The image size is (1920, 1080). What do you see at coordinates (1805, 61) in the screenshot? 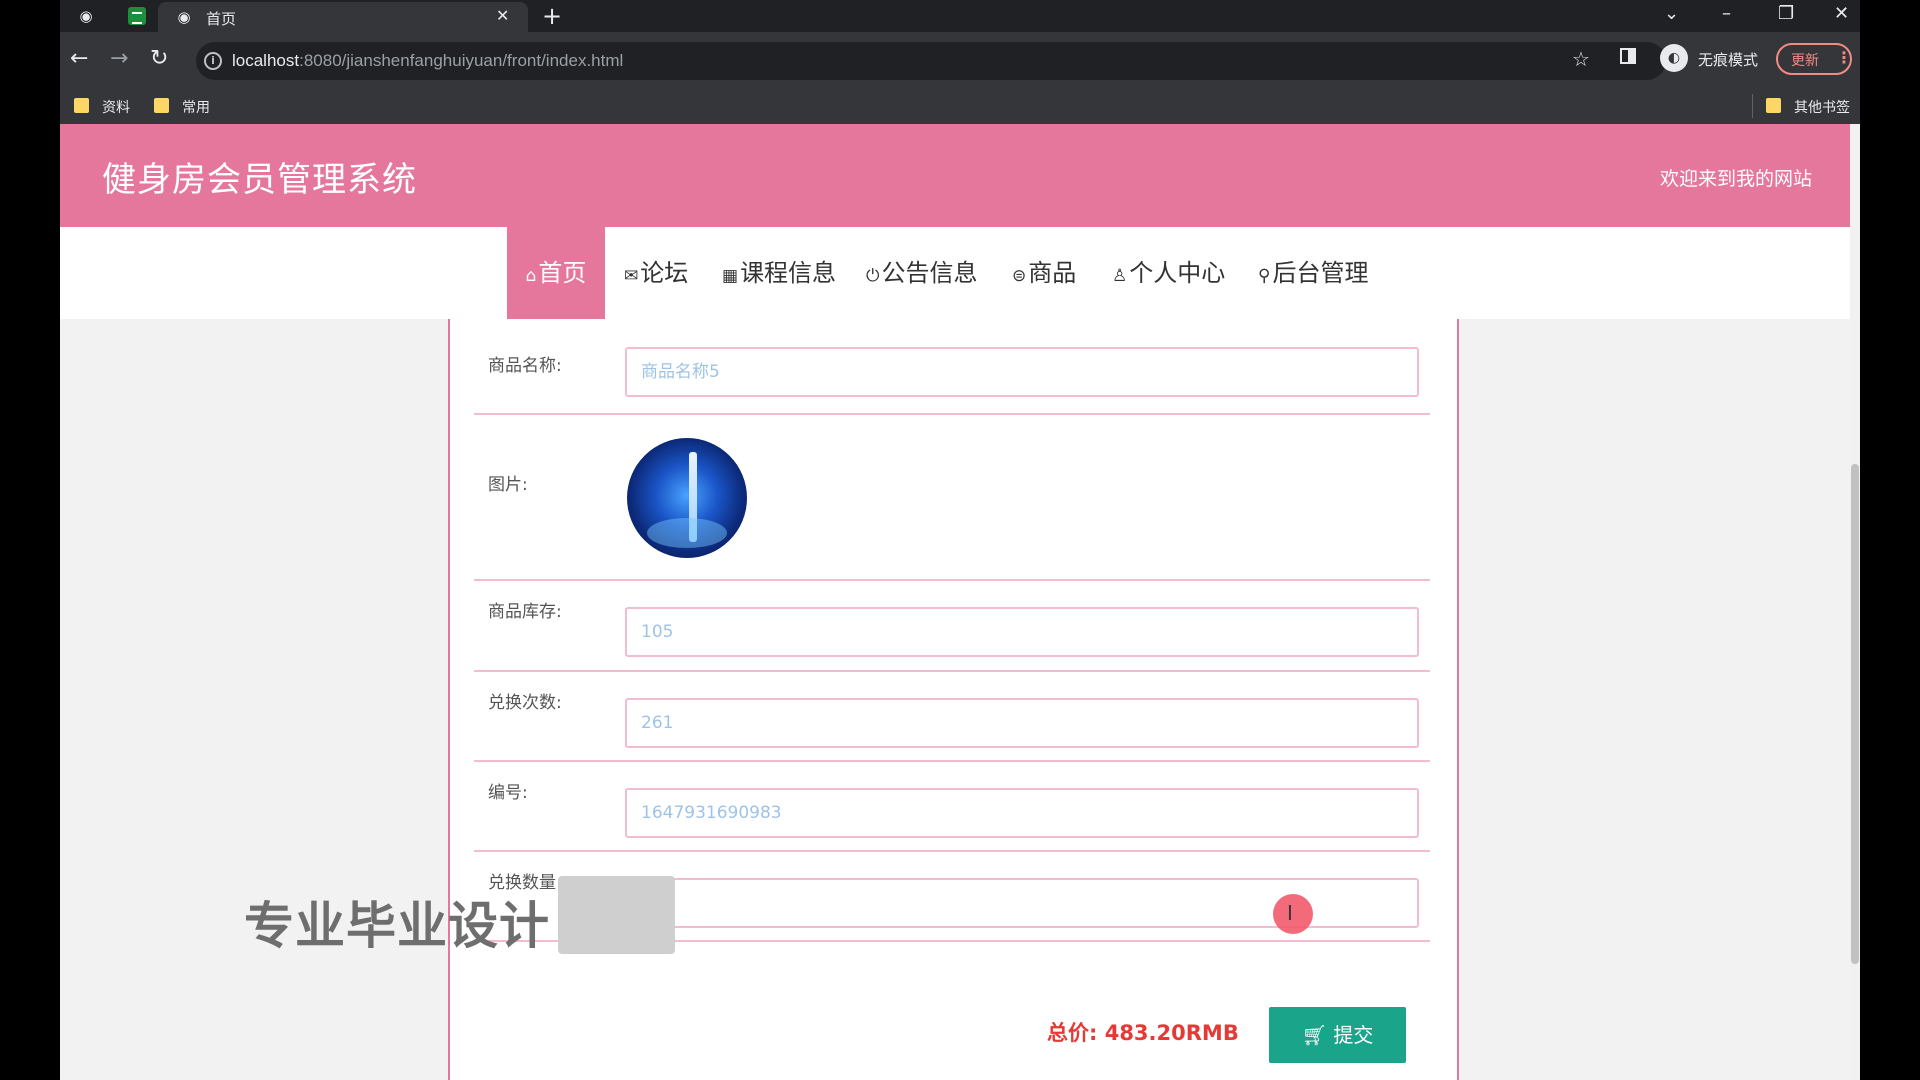
I see `update-label: 更新` at bounding box center [1805, 61].